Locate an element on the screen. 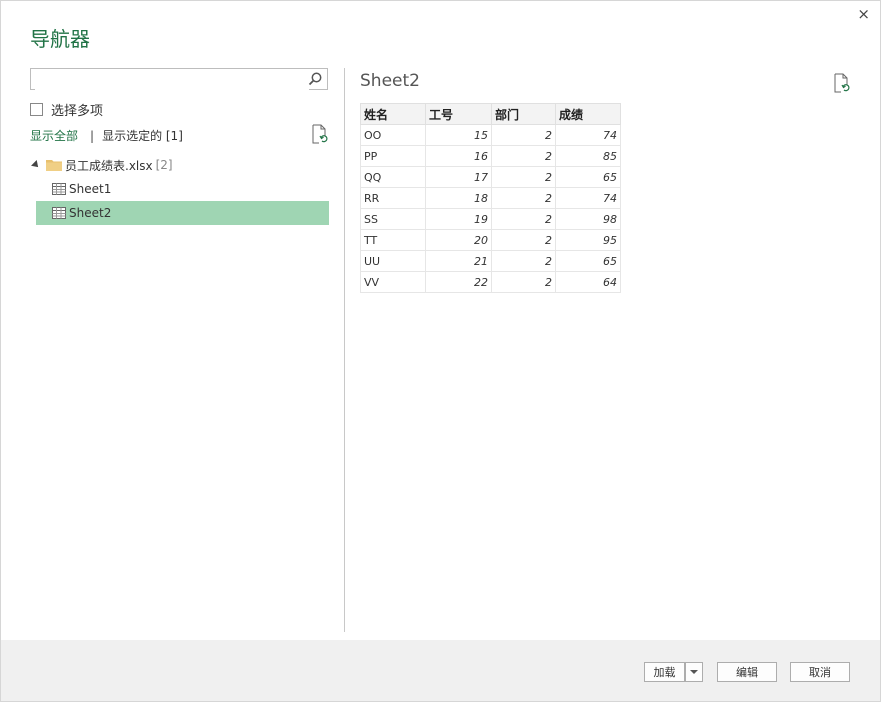  tree-item-label: Sheet1 is located at coordinates (90, 189).